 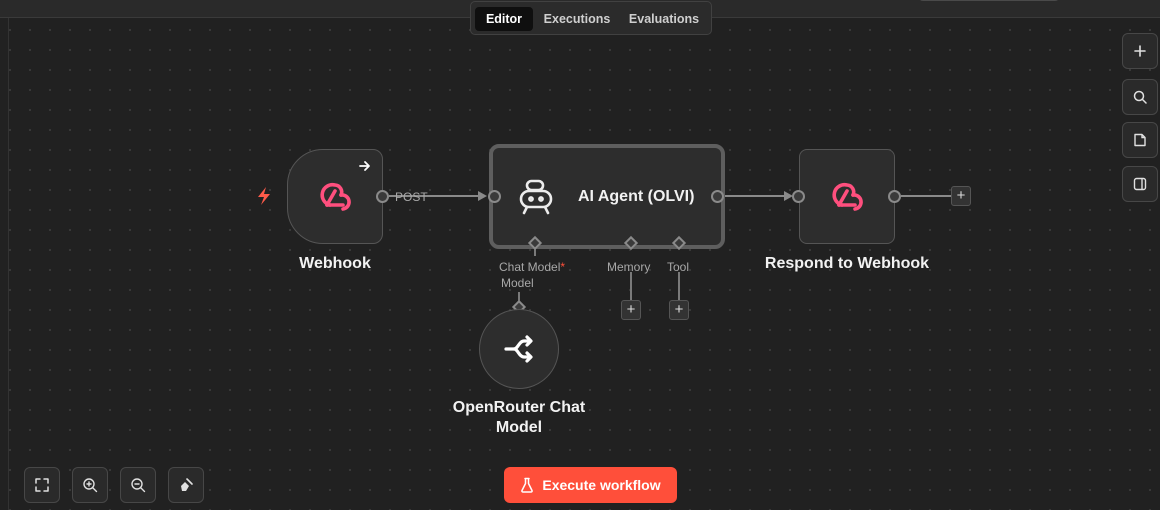 I want to click on ai-agent-input-port, so click(x=494, y=196).